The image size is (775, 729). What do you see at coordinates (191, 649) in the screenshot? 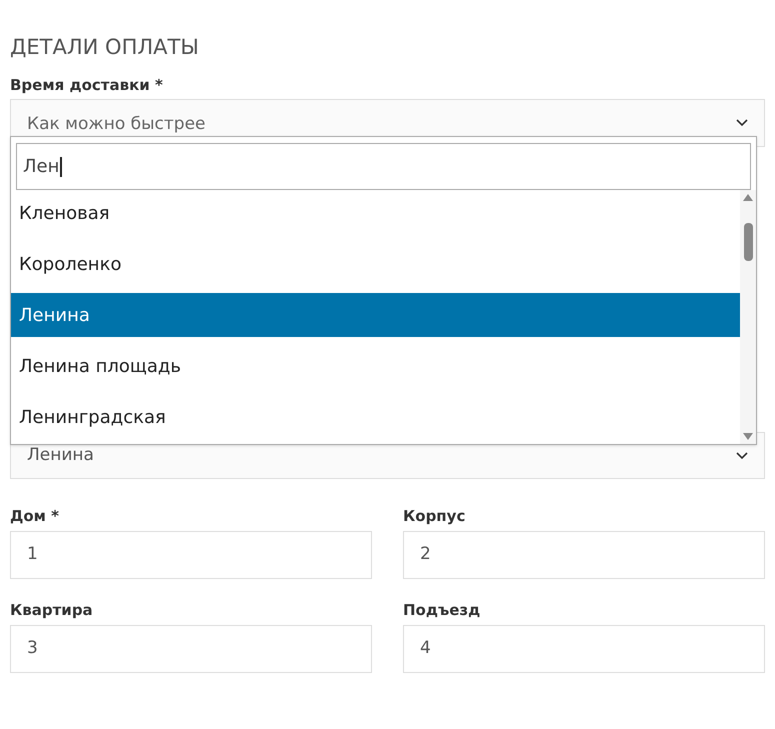
I see `text-input: 3` at bounding box center [191, 649].